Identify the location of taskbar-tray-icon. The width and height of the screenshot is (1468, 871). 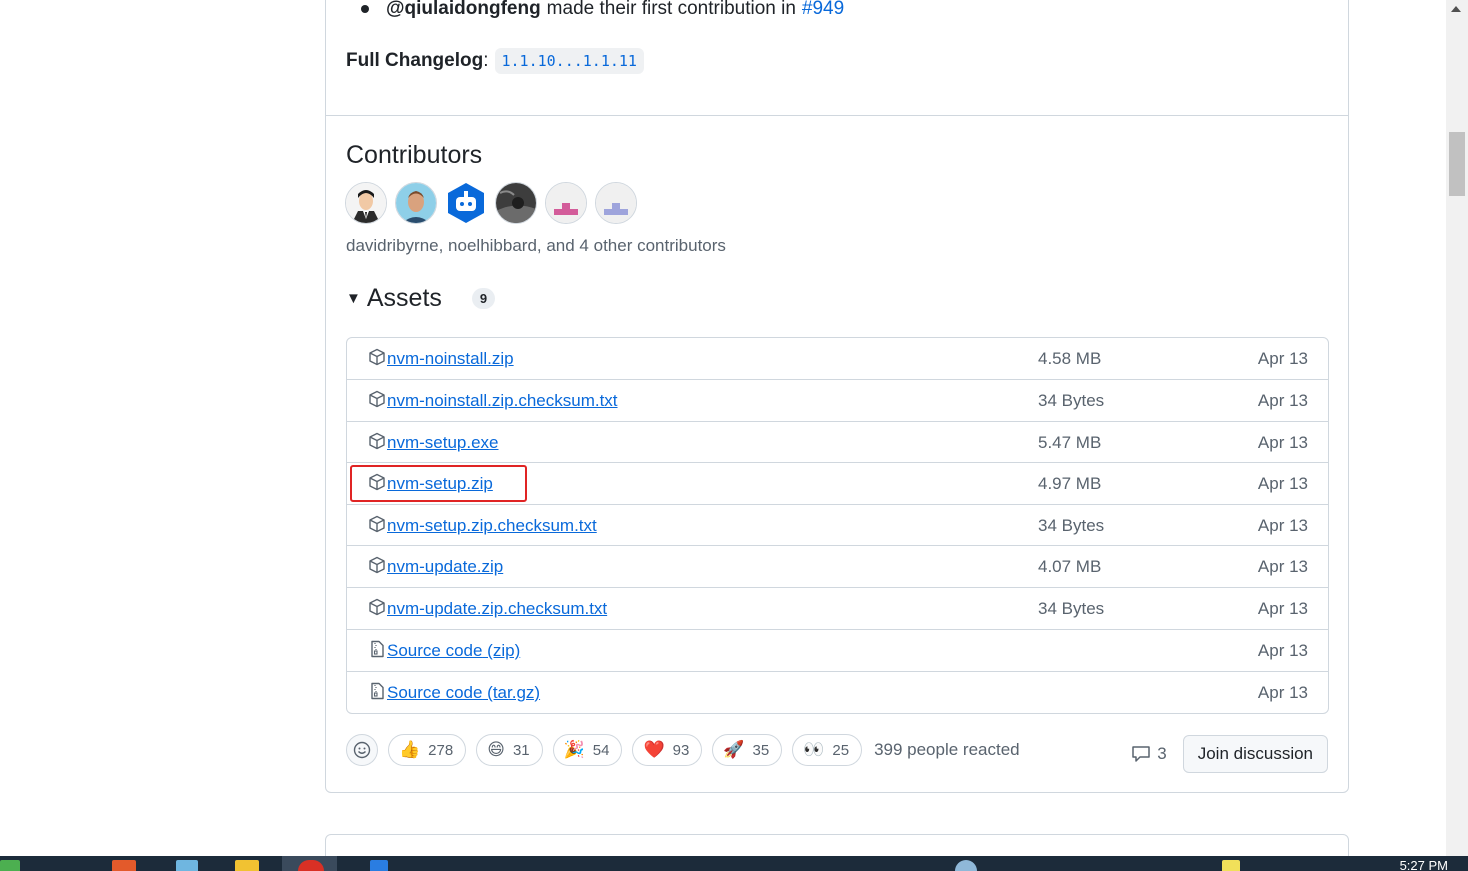
(1231, 865).